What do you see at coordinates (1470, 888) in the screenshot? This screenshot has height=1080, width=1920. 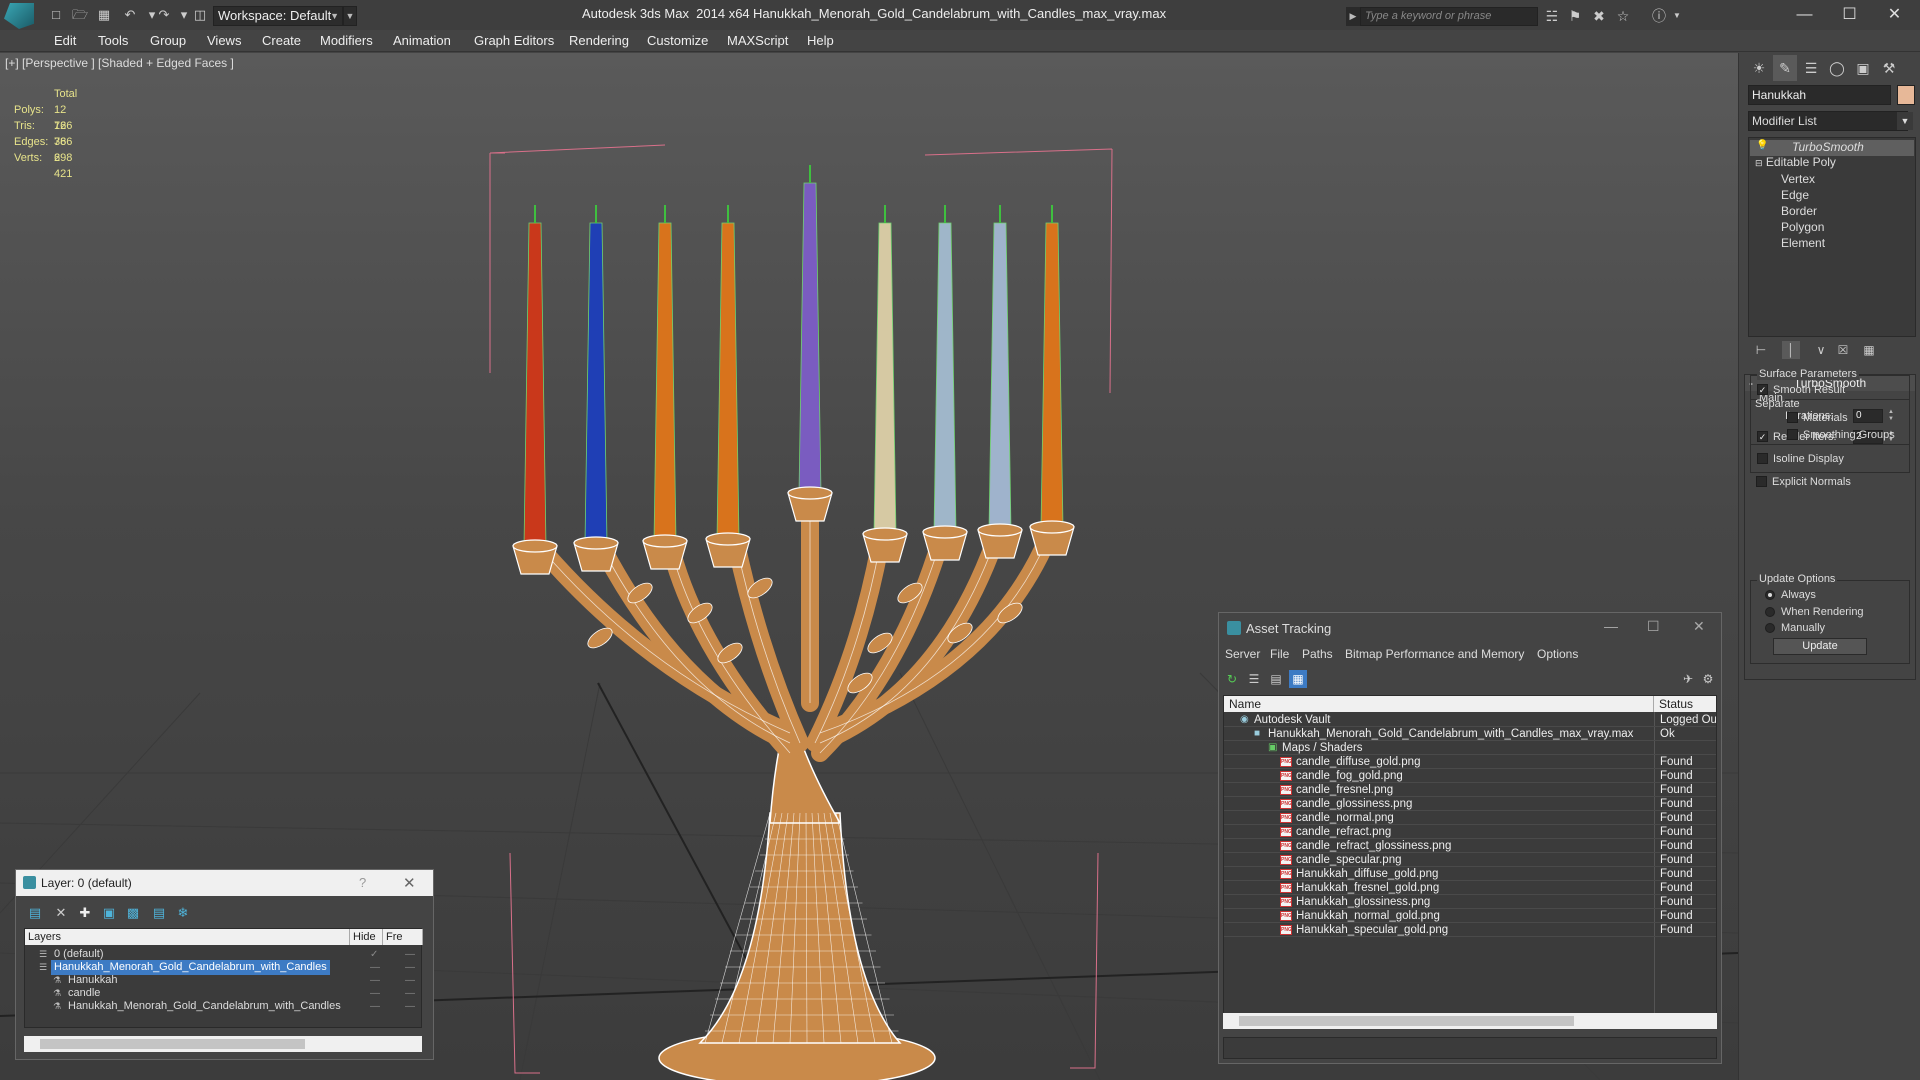 I see `asset-row: PNG Hanukkah_fresnel_gold.png Found` at bounding box center [1470, 888].